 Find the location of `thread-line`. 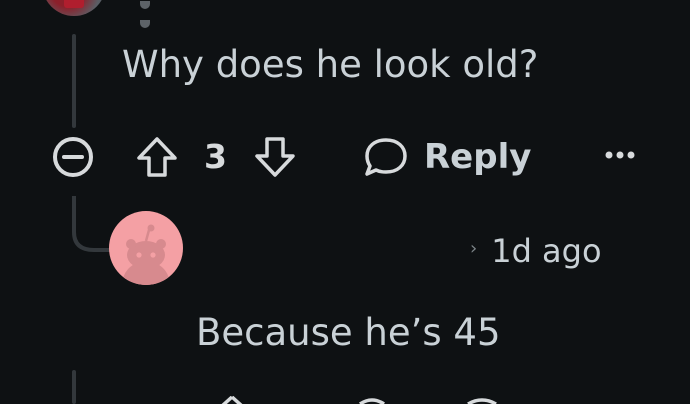

thread-line is located at coordinates (74, 81).